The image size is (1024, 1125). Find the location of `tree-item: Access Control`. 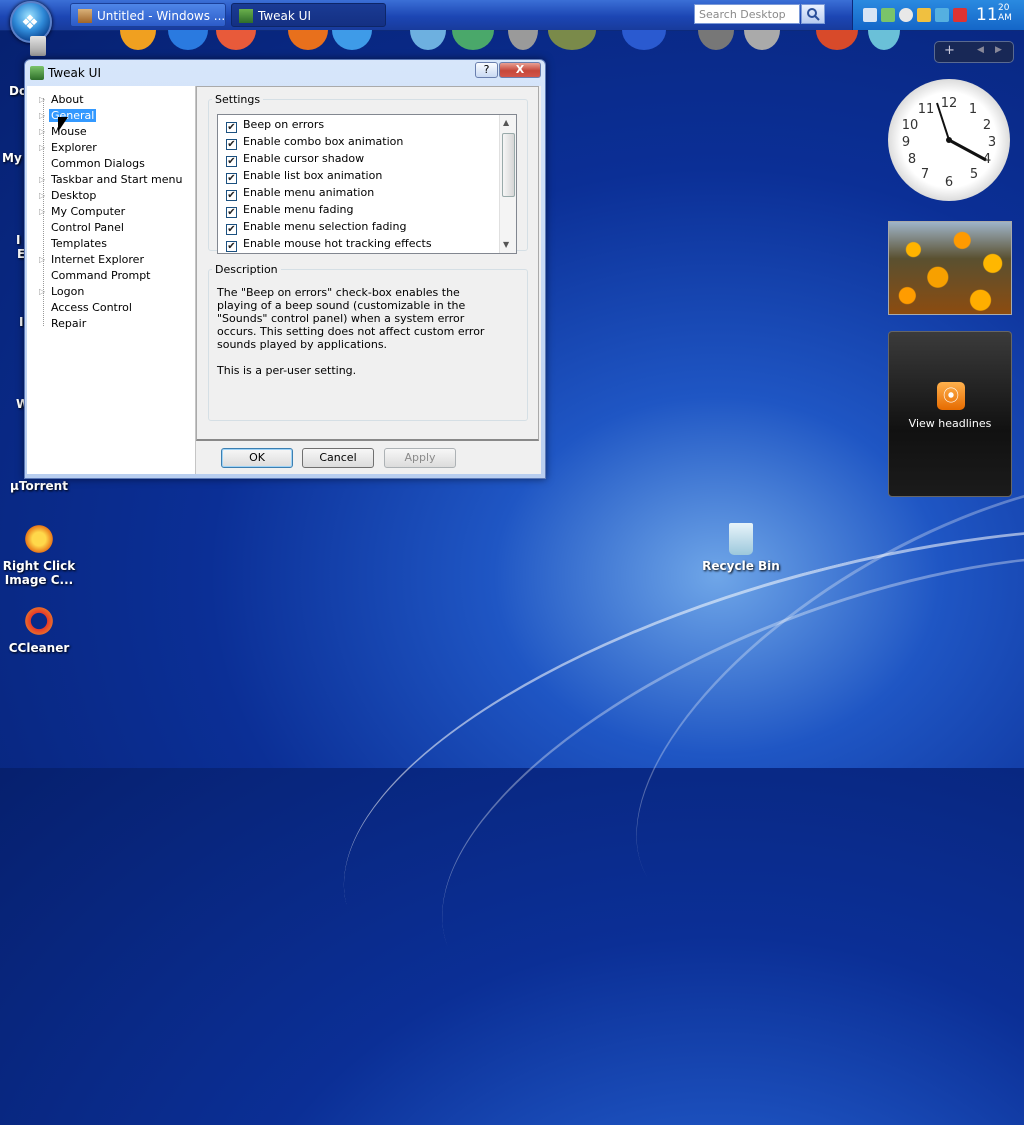

tree-item: Access Control is located at coordinates (86, 308).